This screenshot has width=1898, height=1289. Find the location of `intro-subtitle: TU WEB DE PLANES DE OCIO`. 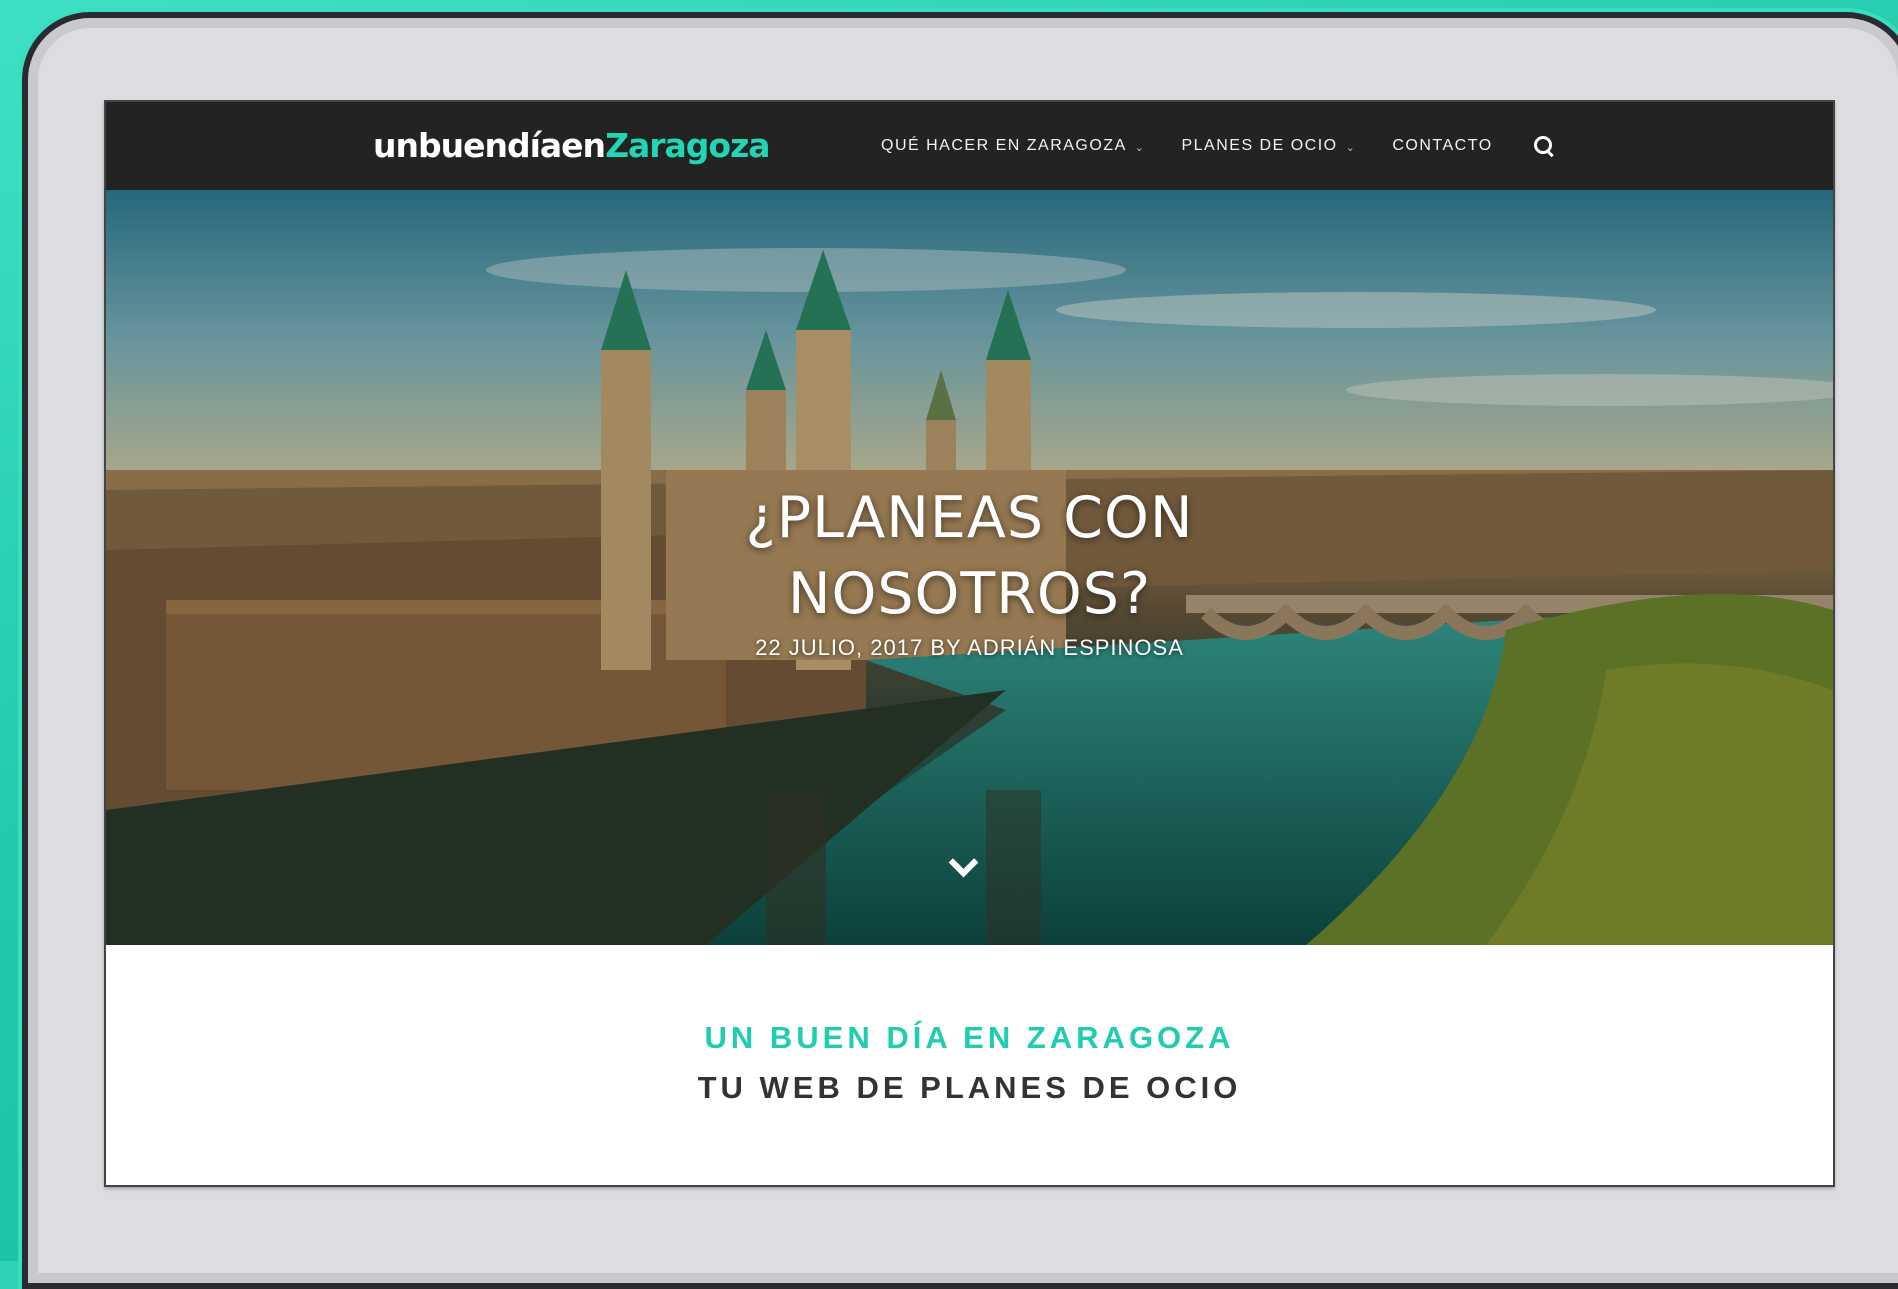

intro-subtitle: TU WEB DE PLANES DE OCIO is located at coordinates (969, 1087).